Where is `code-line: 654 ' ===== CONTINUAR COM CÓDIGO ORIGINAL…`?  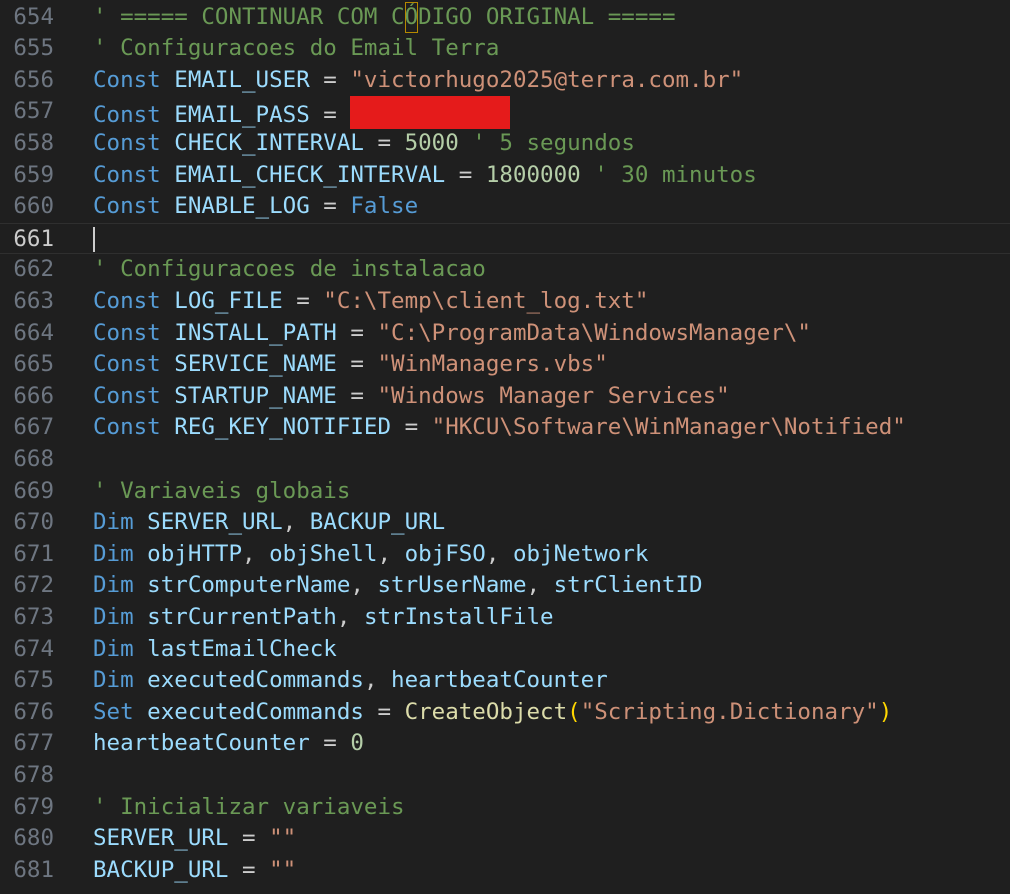 code-line: 654 ' ===== CONTINUAR COM CÓDIGO ORIGINAL… is located at coordinates (505, 17).